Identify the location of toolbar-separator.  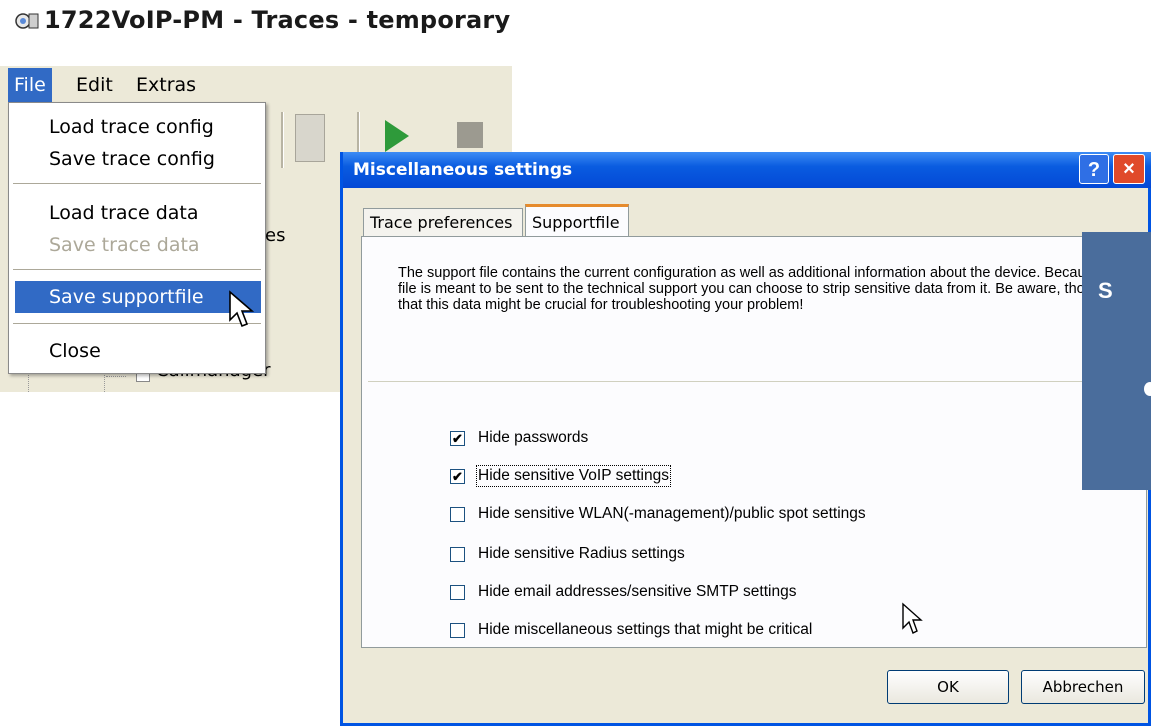
(282, 140).